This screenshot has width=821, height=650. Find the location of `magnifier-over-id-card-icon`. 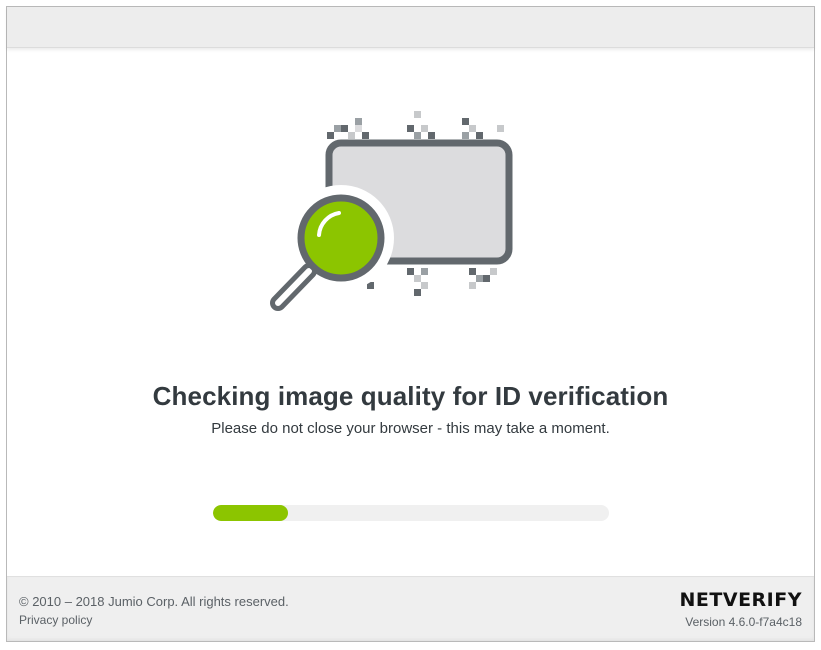

magnifier-over-id-card-icon is located at coordinates (391, 233).